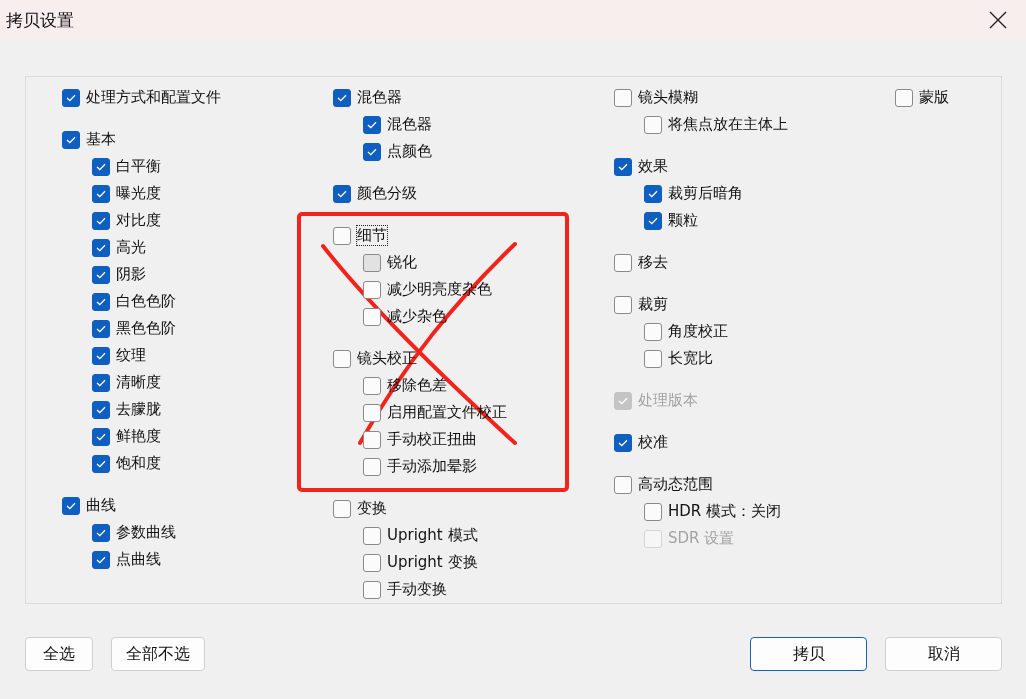  I want to click on checkbox-label: 参数曲线, so click(146, 532).